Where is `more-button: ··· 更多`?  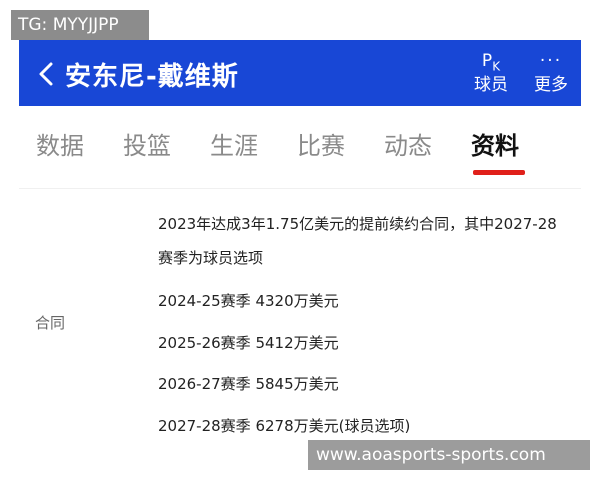 more-button: ··· 更多 is located at coordinates (551, 74).